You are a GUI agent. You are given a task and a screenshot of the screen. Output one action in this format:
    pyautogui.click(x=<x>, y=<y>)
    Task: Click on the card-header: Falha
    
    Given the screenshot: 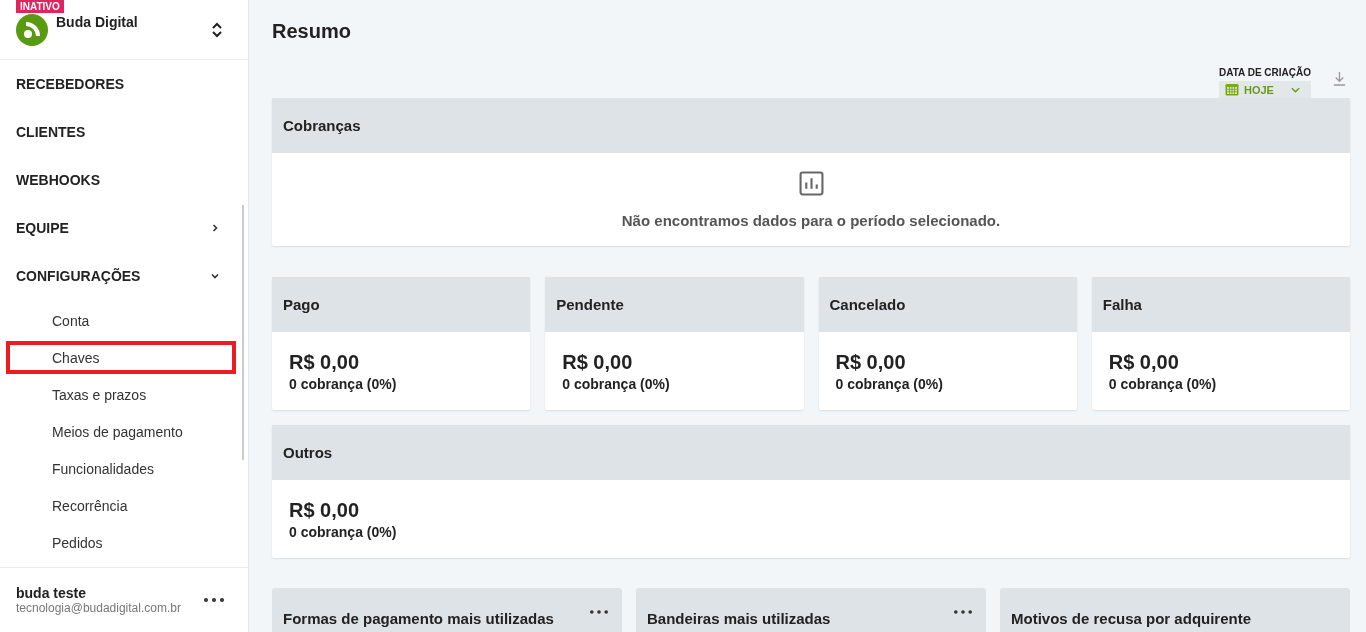 What is the action you would take?
    pyautogui.click(x=1220, y=304)
    